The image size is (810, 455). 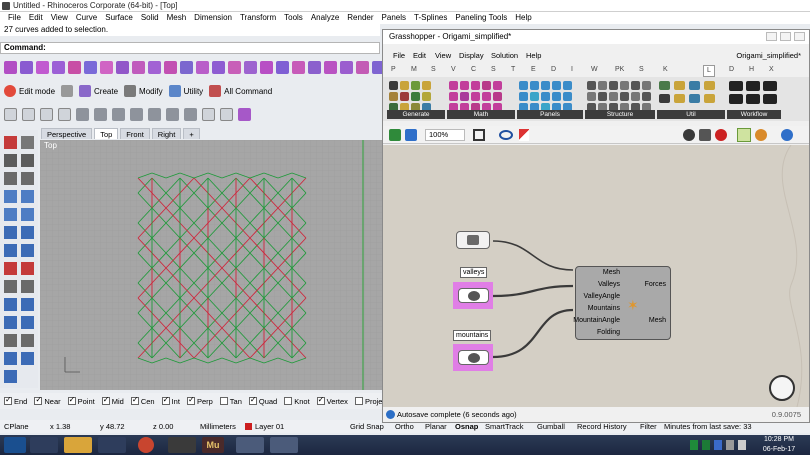 What do you see at coordinates (208, 114) in the screenshot?
I see `render-icon` at bounding box center [208, 114].